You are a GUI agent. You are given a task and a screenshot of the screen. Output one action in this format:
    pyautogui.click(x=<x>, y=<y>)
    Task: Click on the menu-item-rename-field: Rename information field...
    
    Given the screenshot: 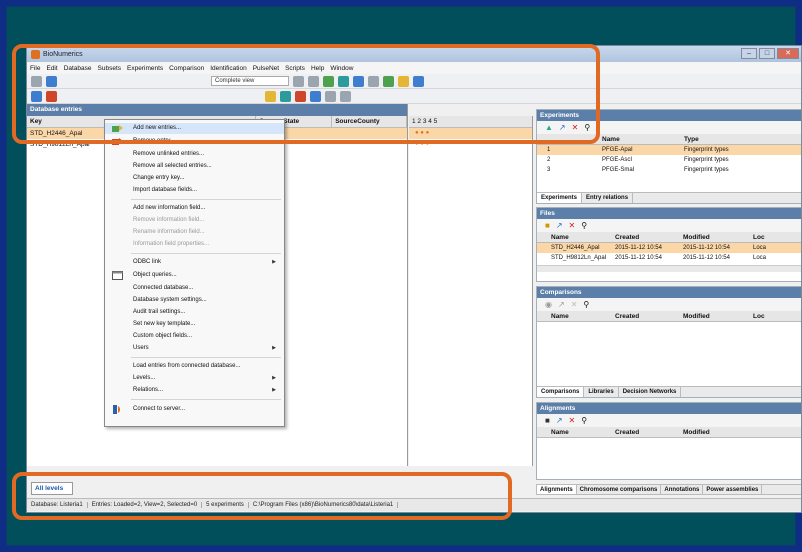 What is the action you would take?
    pyautogui.click(x=194, y=232)
    